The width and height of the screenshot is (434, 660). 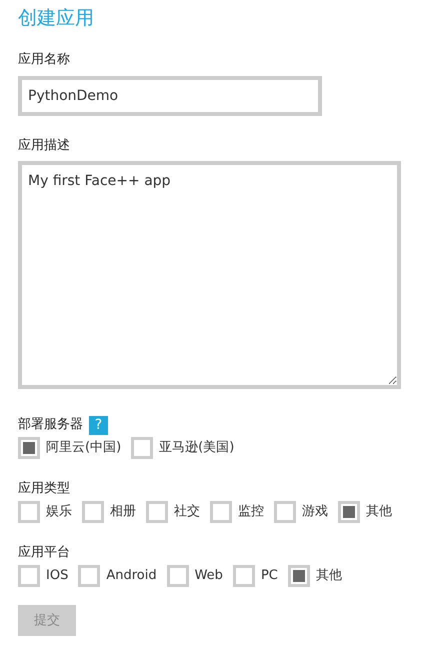 What do you see at coordinates (251, 512) in the screenshot?
I see `option-label: 监控` at bounding box center [251, 512].